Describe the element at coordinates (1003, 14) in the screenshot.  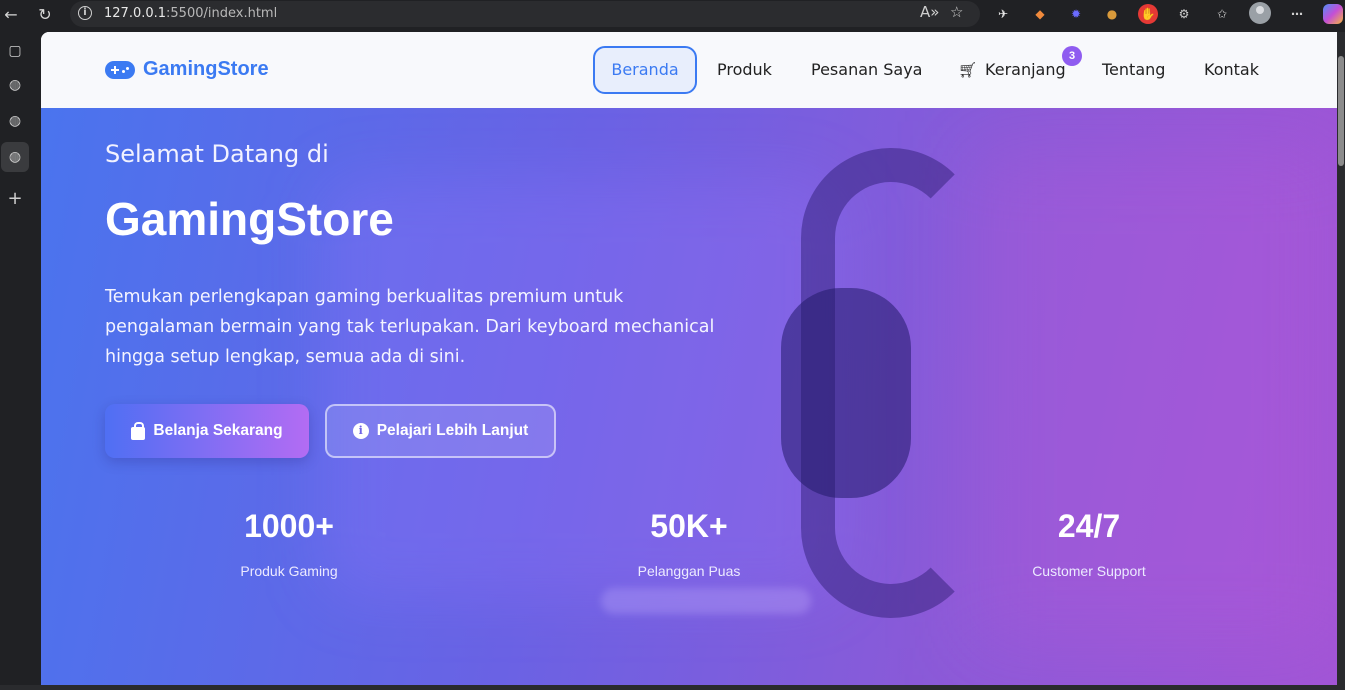
I see `translate-extension-icon: ✈` at that location.